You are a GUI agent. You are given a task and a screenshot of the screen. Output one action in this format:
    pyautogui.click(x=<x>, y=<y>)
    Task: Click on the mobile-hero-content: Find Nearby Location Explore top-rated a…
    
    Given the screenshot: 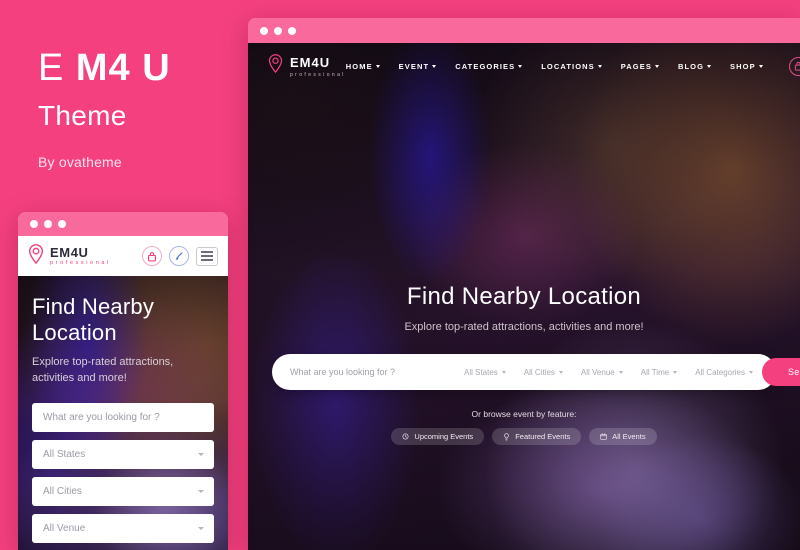 What is the action you would take?
    pyautogui.click(x=123, y=409)
    